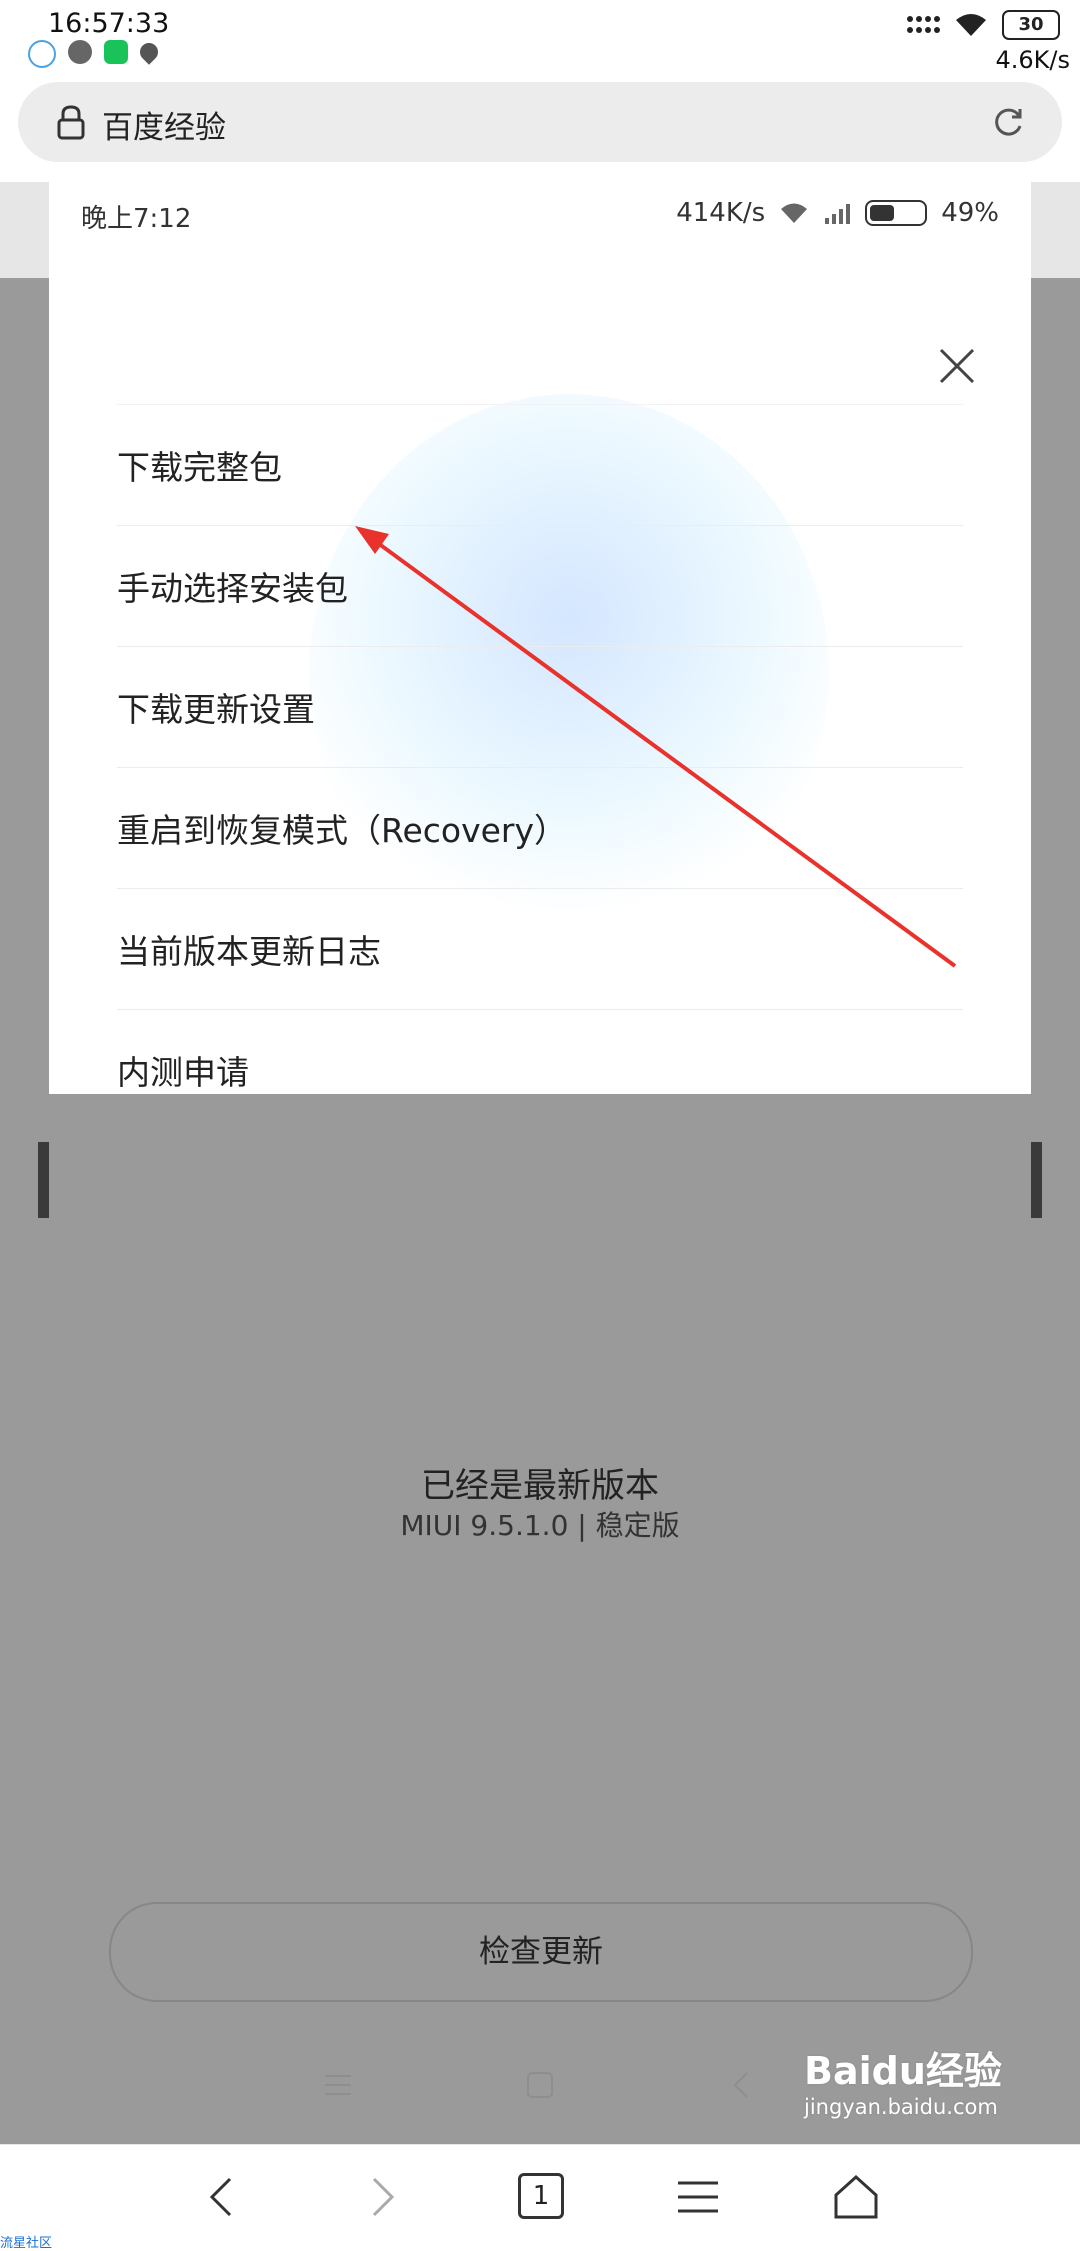 This screenshot has height=2251, width=1080. Describe the element at coordinates (95, 53) in the screenshot. I see `notification-icons` at that location.